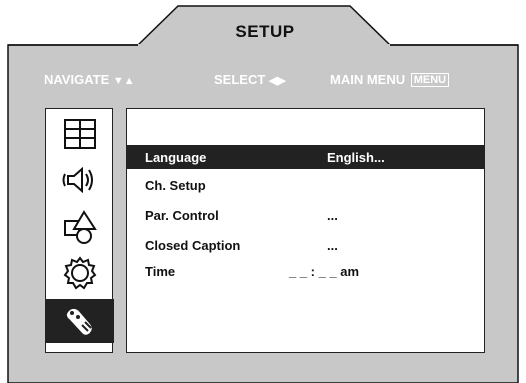  What do you see at coordinates (176, 157) in the screenshot?
I see `menu-item-label: Language` at bounding box center [176, 157].